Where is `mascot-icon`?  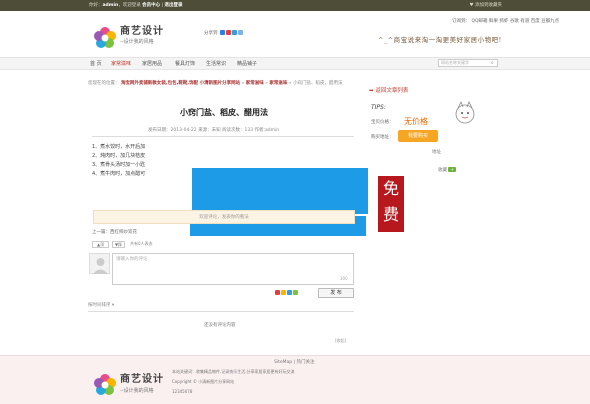 mascot-icon is located at coordinates (465, 112).